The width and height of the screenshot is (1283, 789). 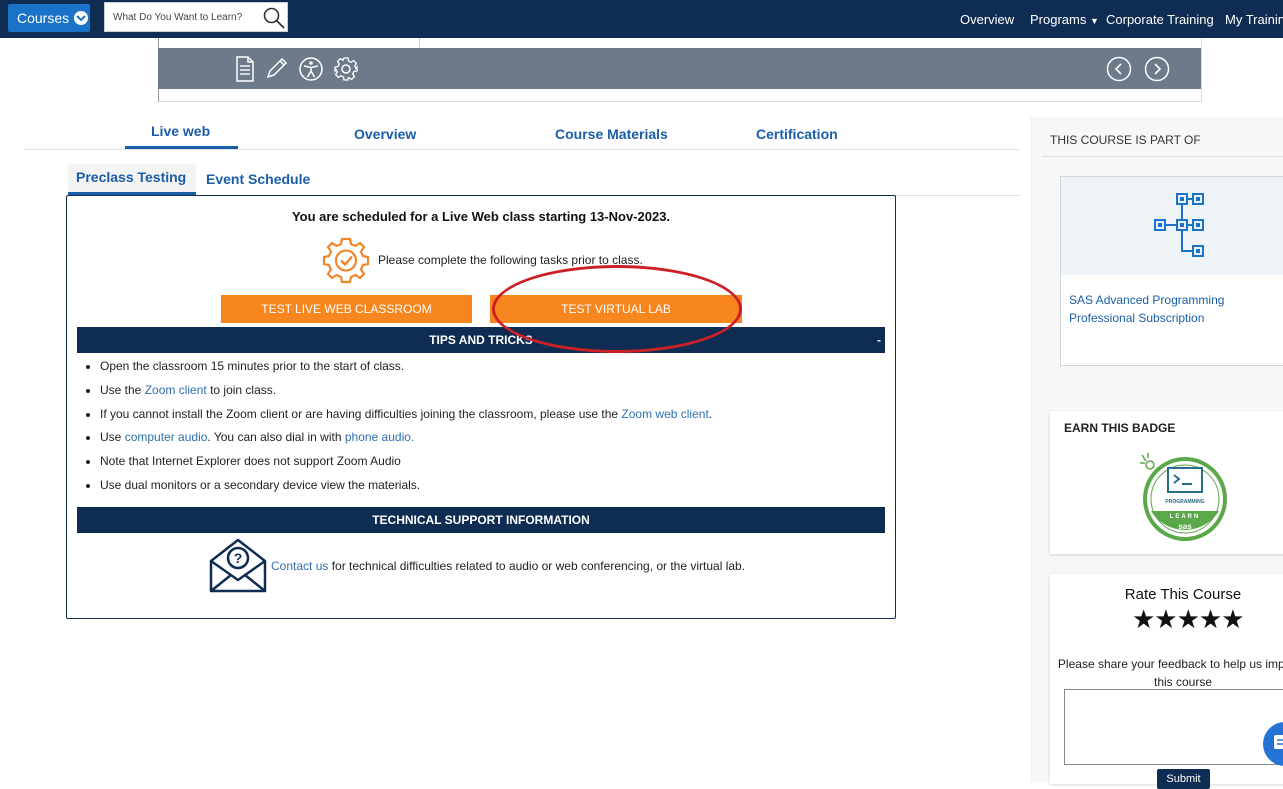 I want to click on badge-text-sas: sas, so click(x=1185, y=526).